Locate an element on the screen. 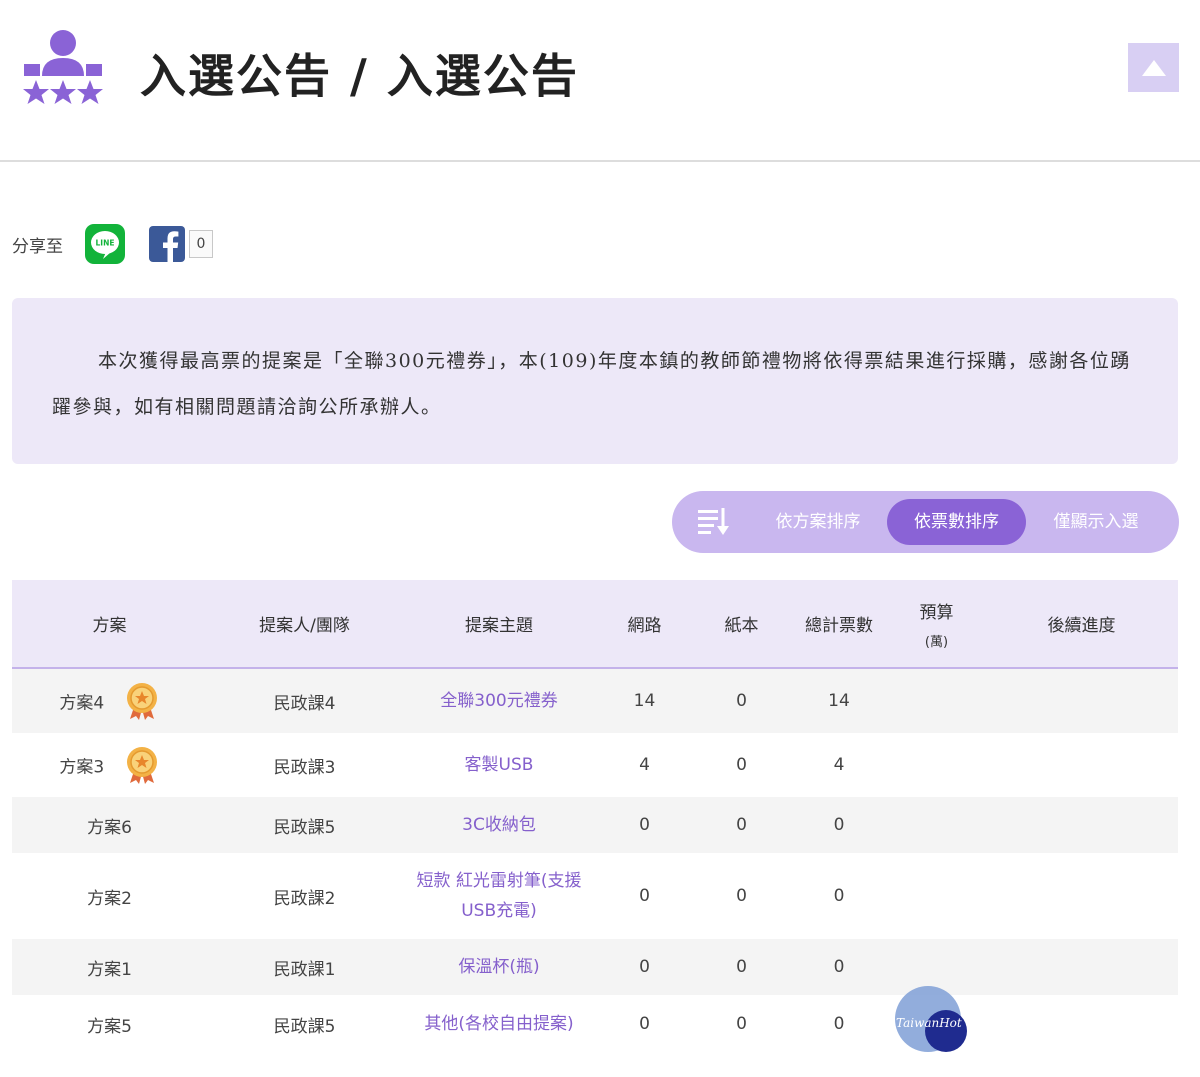 The height and width of the screenshot is (1077, 1200). sort-toolbar: 依方案排序 依票數排序 僅顯示入選 is located at coordinates (925, 522).